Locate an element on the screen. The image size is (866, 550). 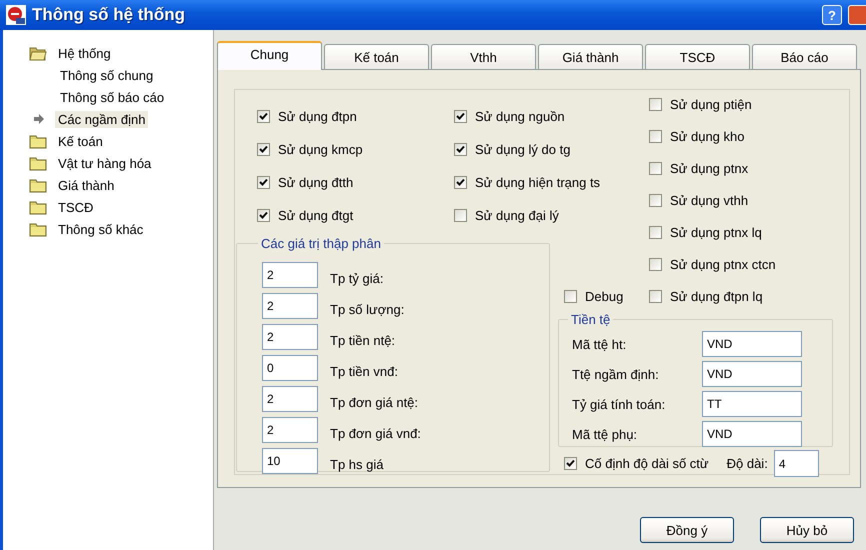
field-label: Mã ttệ phụ: is located at coordinates (605, 434).